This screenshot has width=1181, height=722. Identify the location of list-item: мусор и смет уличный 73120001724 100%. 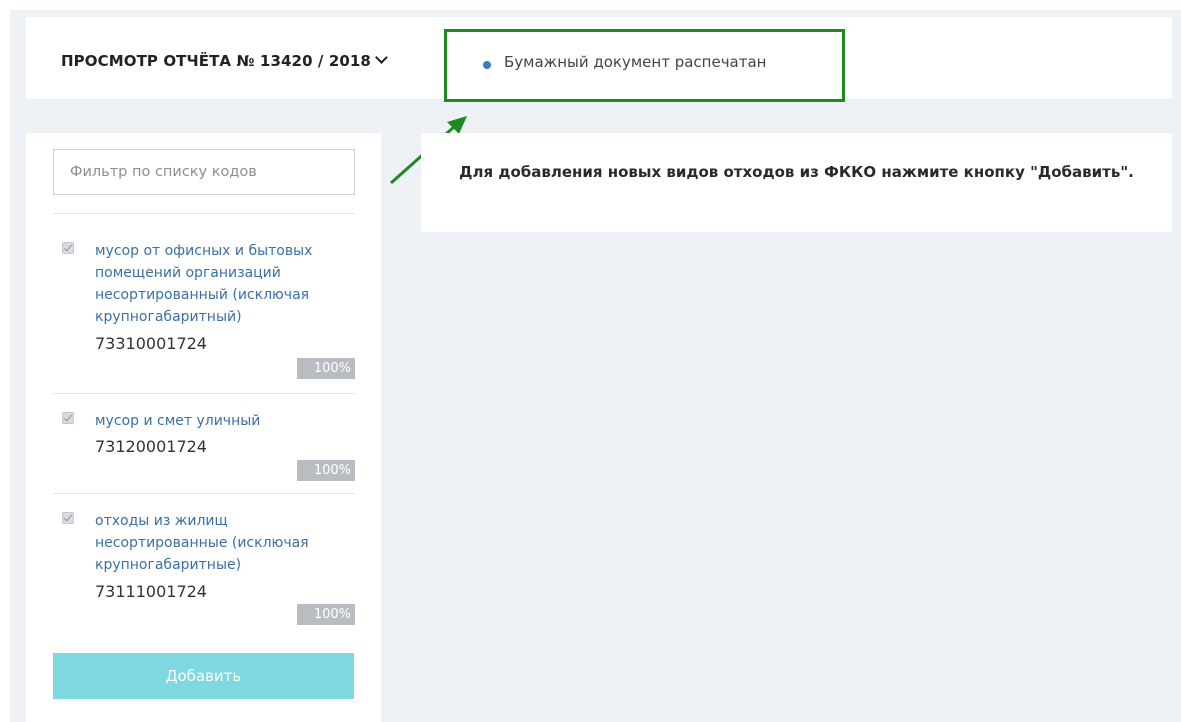
(204, 446).